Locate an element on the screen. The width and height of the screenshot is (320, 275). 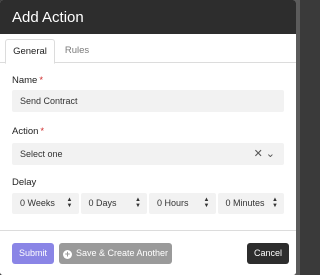
delay-minutes-value: 0 Minutes is located at coordinates (245, 203).